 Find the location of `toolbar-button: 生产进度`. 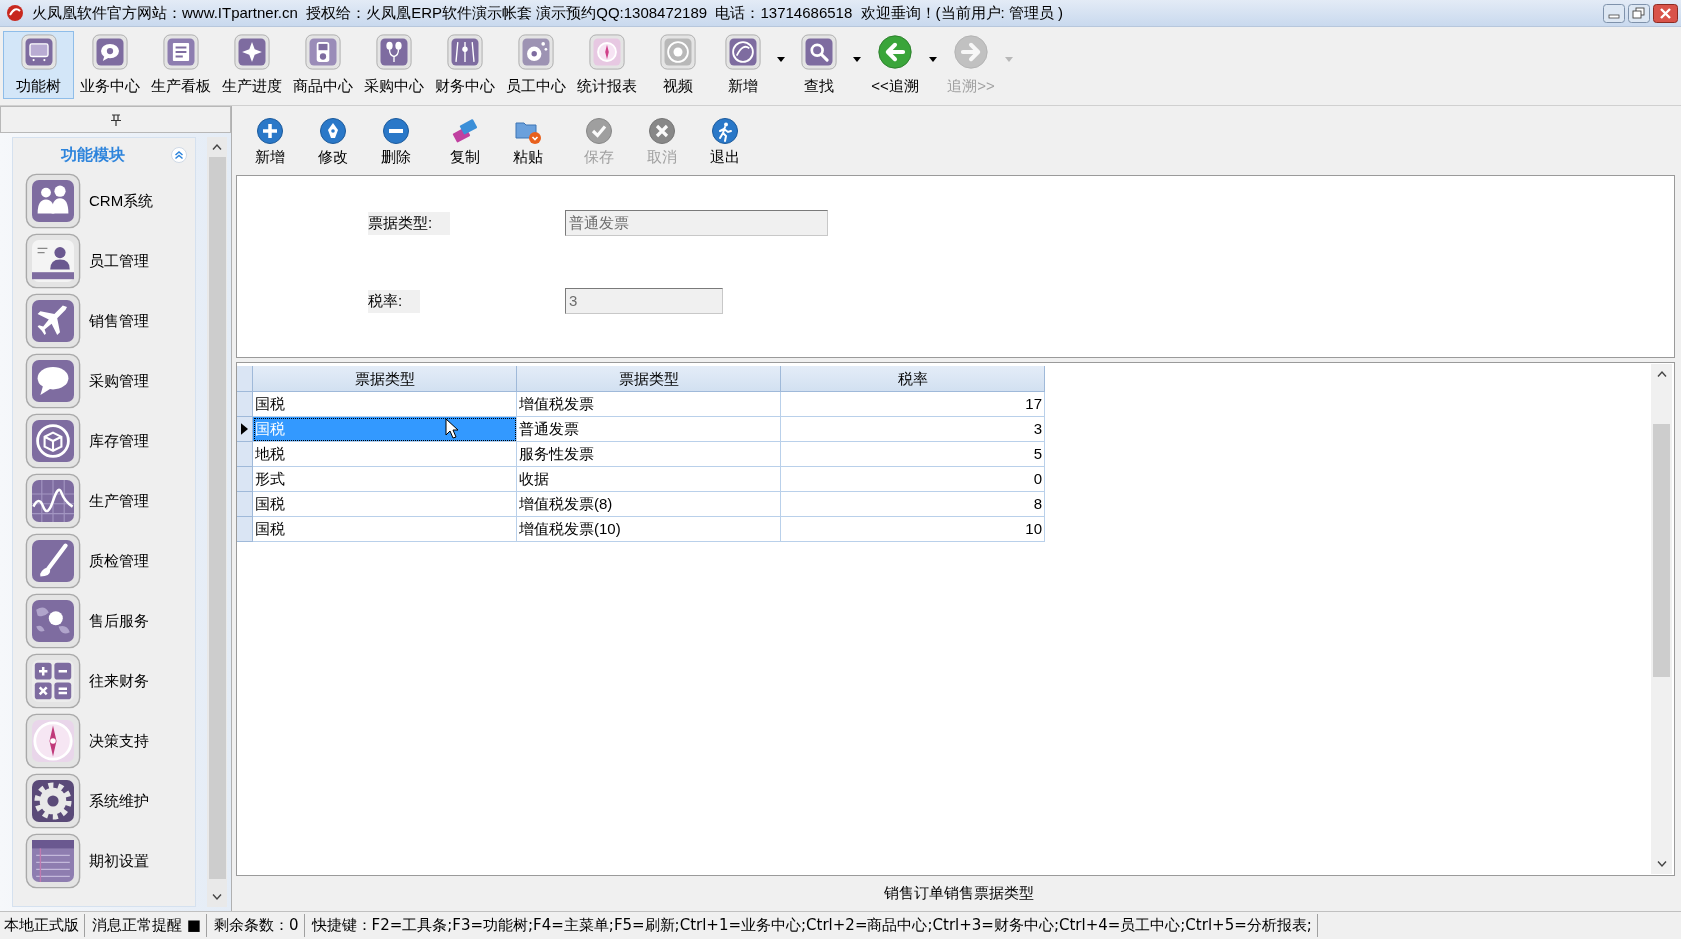

toolbar-button: 生产进度 is located at coordinates (251, 65).